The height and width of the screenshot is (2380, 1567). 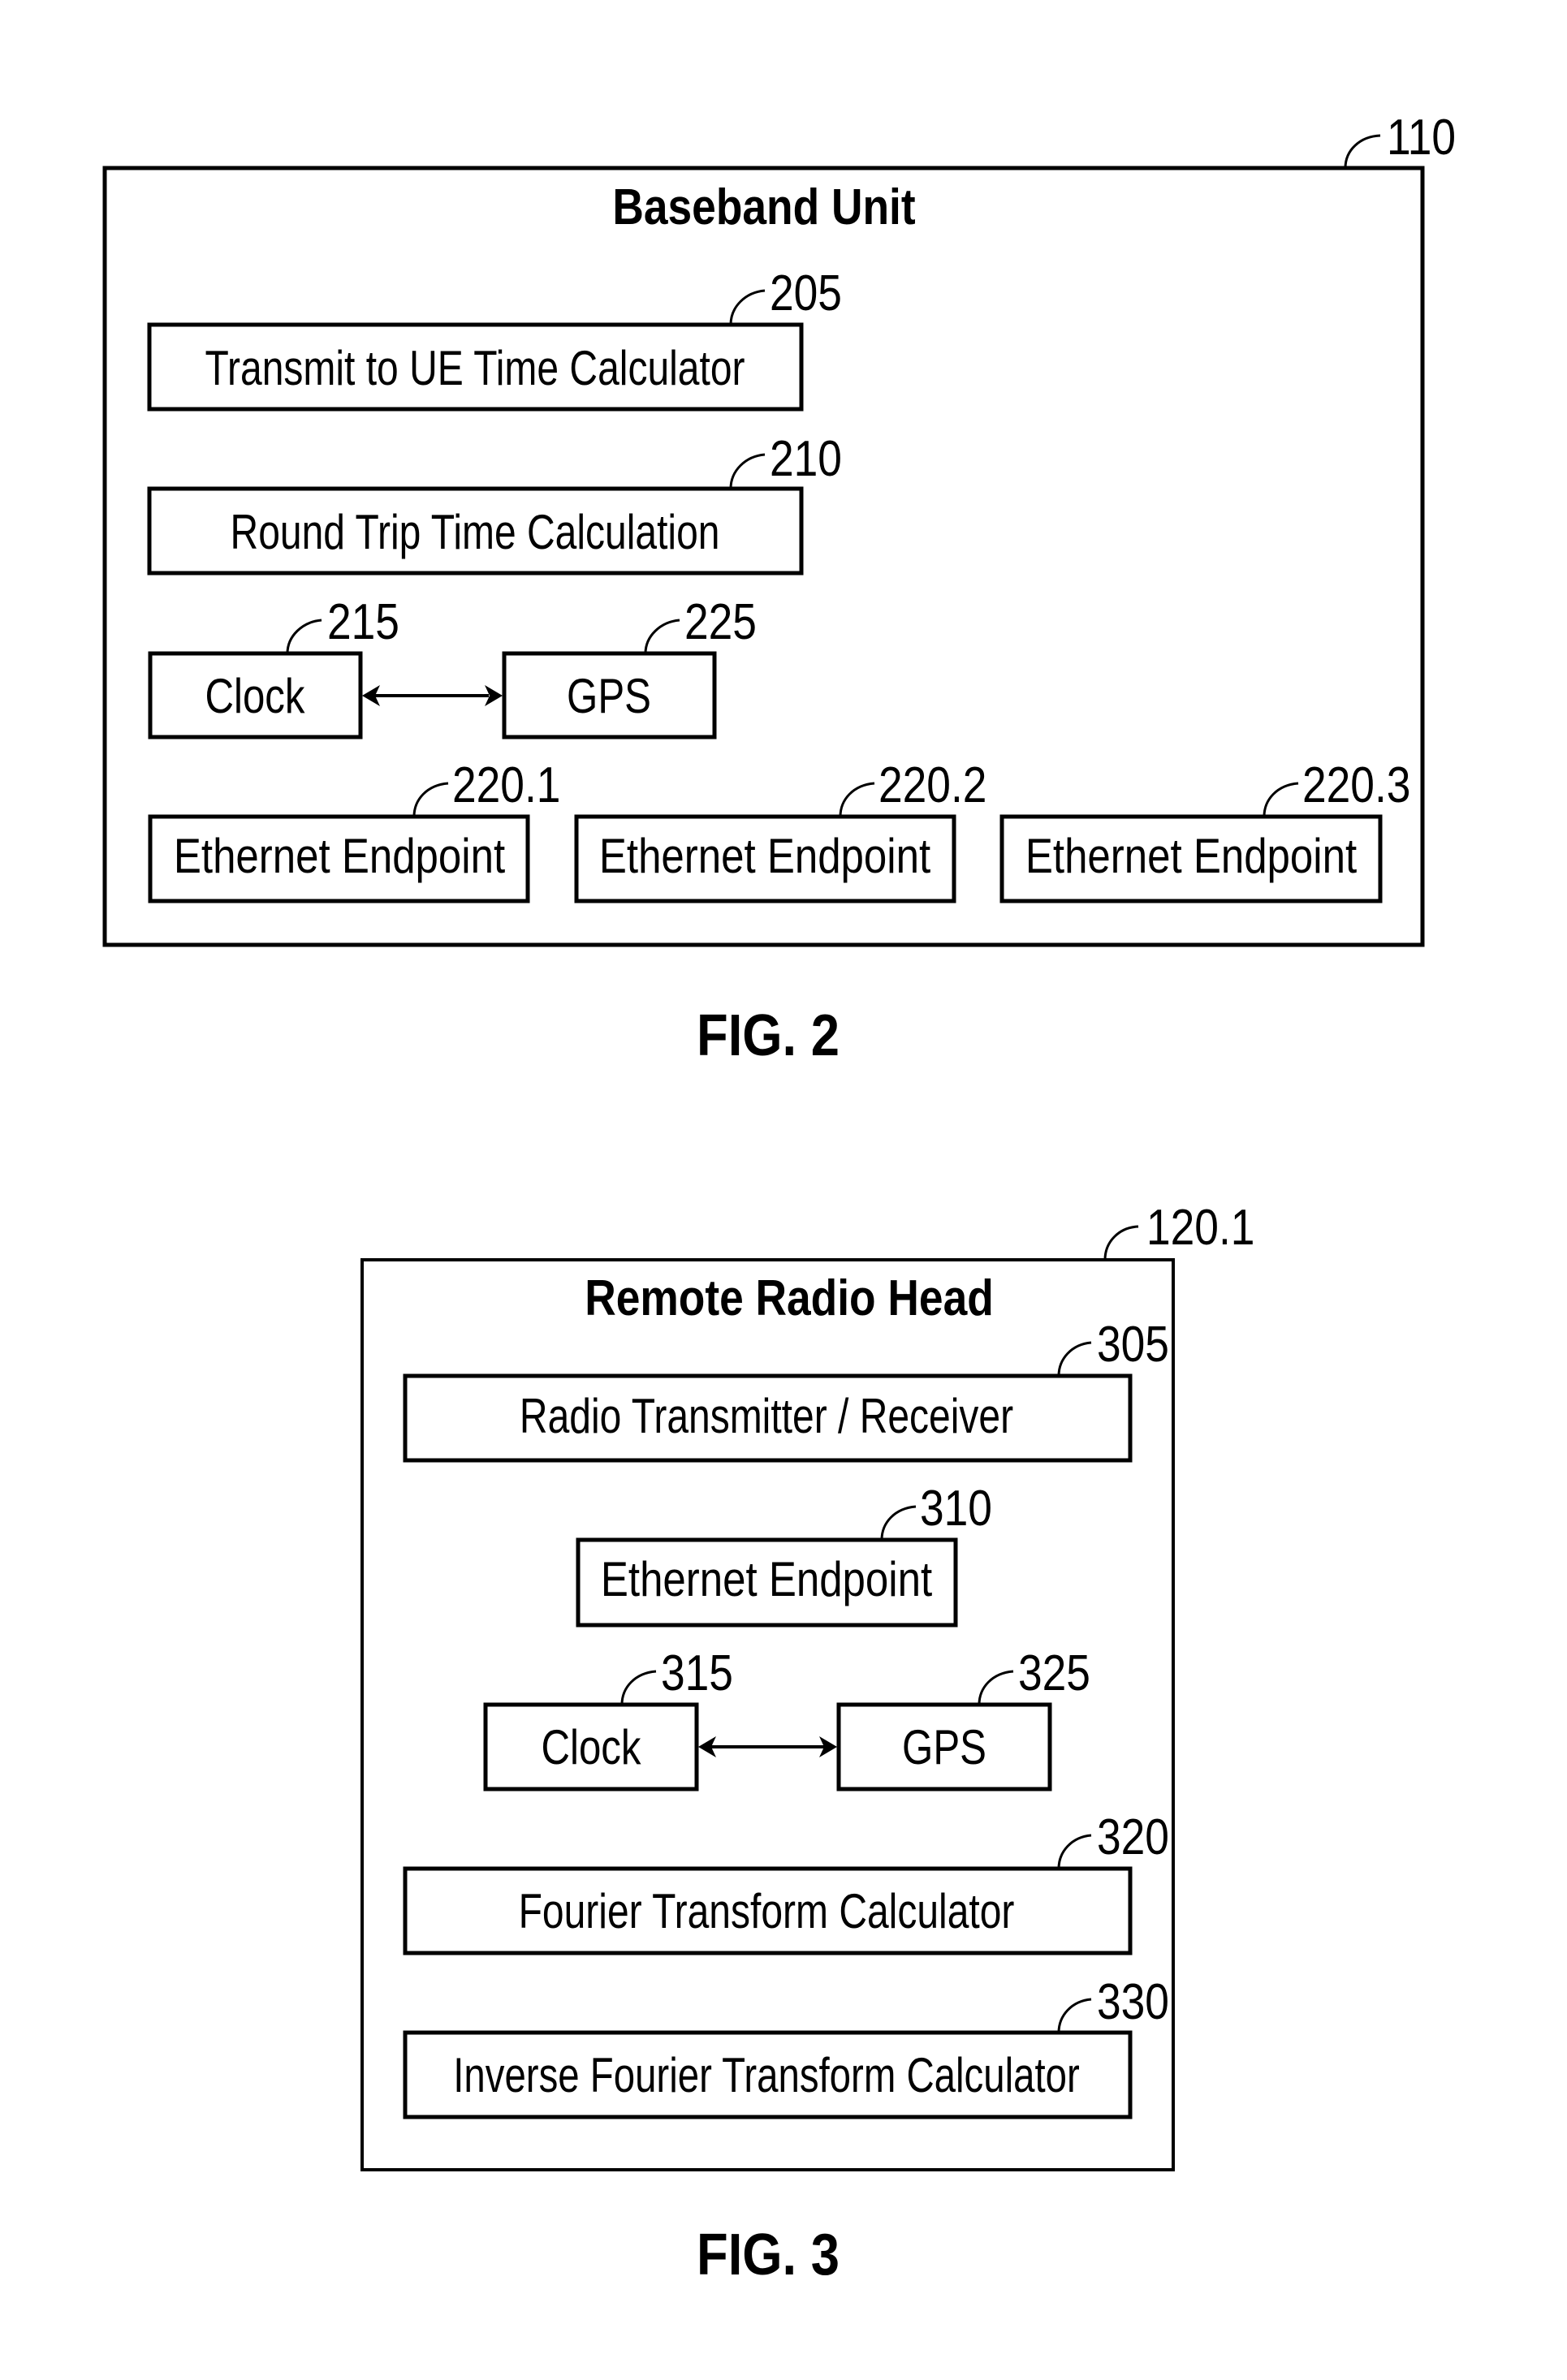 What do you see at coordinates (932, 785) in the screenshot?
I see `ref-number-220-2: 220.2` at bounding box center [932, 785].